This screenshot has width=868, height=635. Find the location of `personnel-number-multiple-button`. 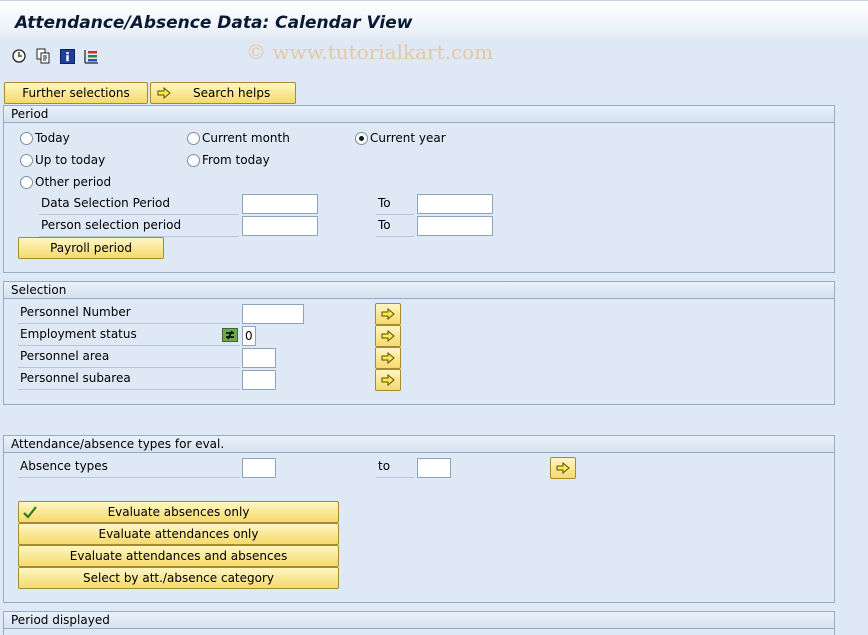

personnel-number-multiple-button is located at coordinates (388, 314).